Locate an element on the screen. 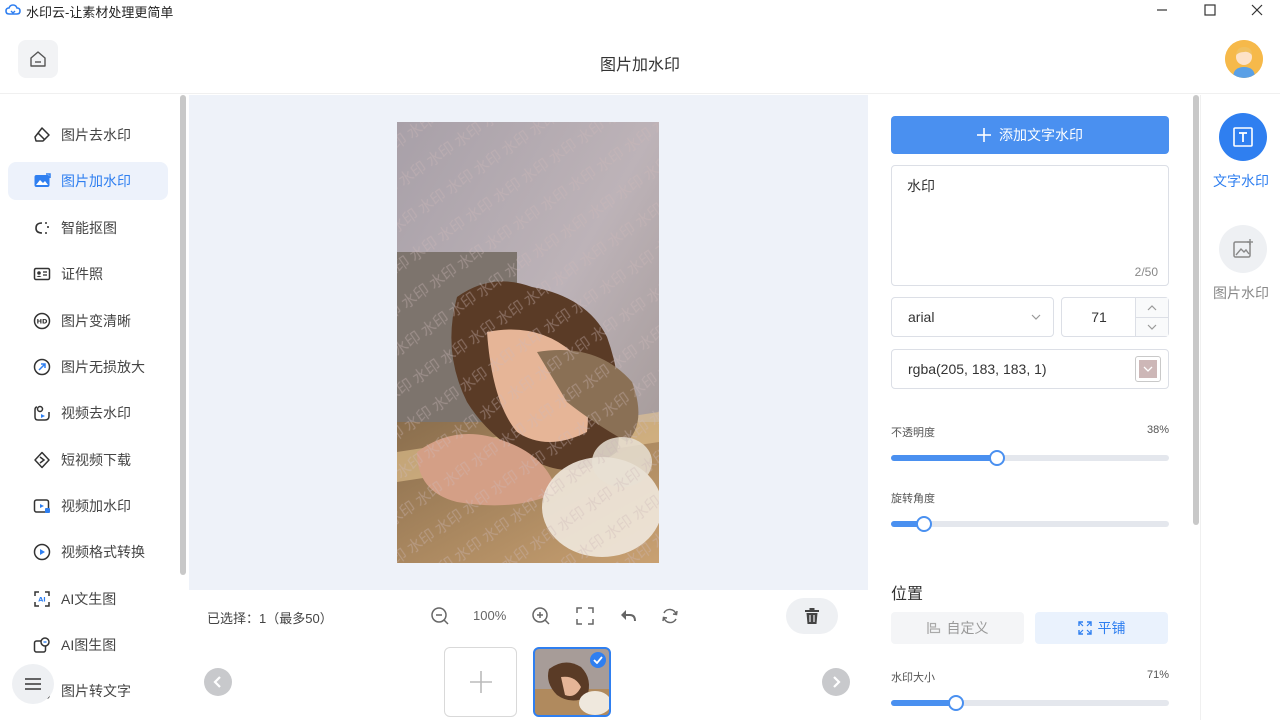 The height and width of the screenshot is (720, 1280). sidebar-item-label: AI图生图 is located at coordinates (89, 645).